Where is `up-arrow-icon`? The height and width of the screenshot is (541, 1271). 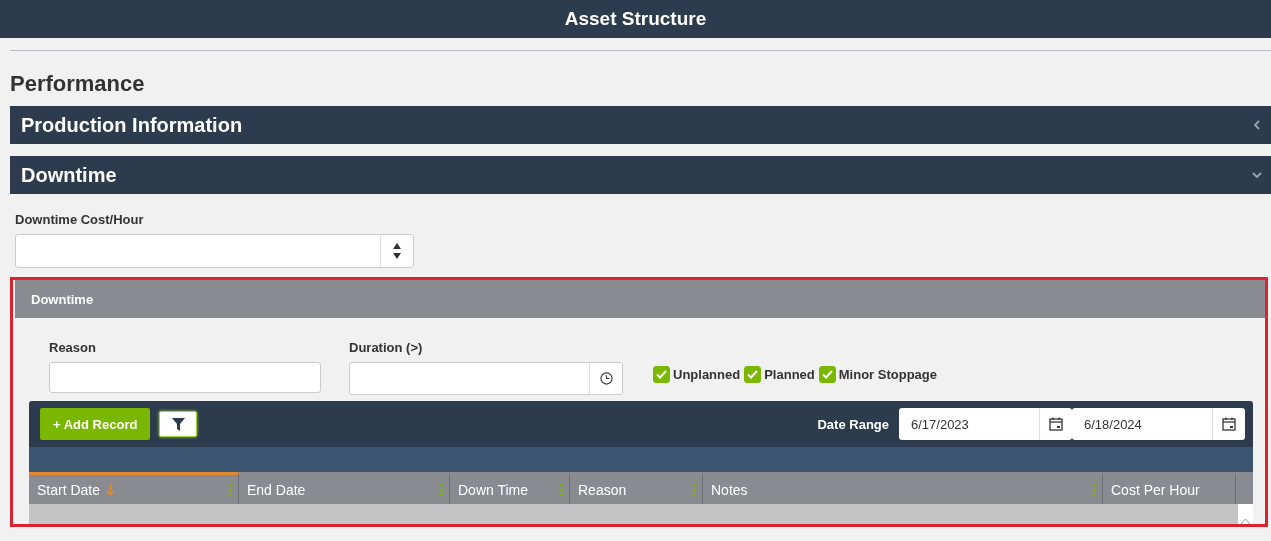
up-arrow-icon is located at coordinates (397, 246).